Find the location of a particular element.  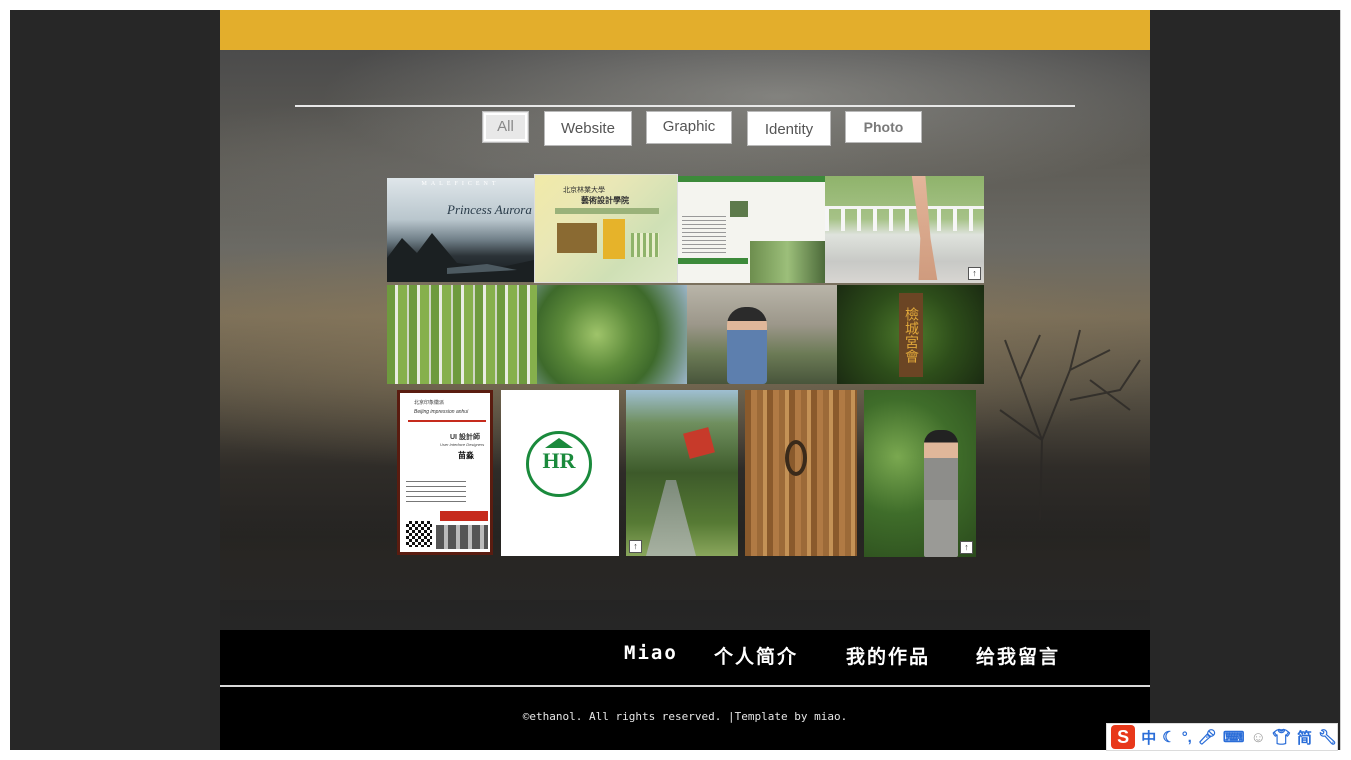

portfolio-item-photo-alley: ↑ is located at coordinates (682, 473).